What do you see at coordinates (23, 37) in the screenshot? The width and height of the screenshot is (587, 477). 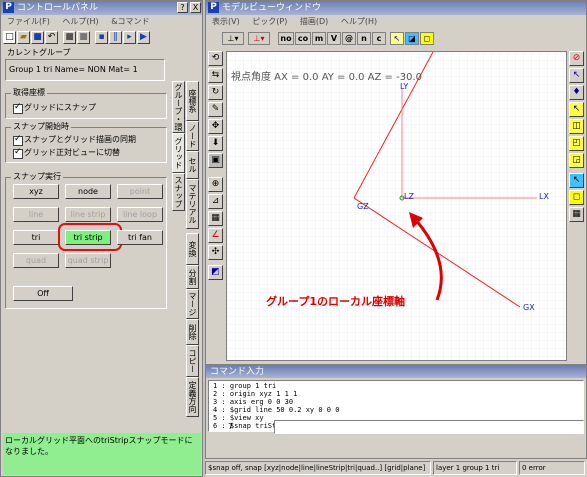 I see `open-folder-icon: ▰` at bounding box center [23, 37].